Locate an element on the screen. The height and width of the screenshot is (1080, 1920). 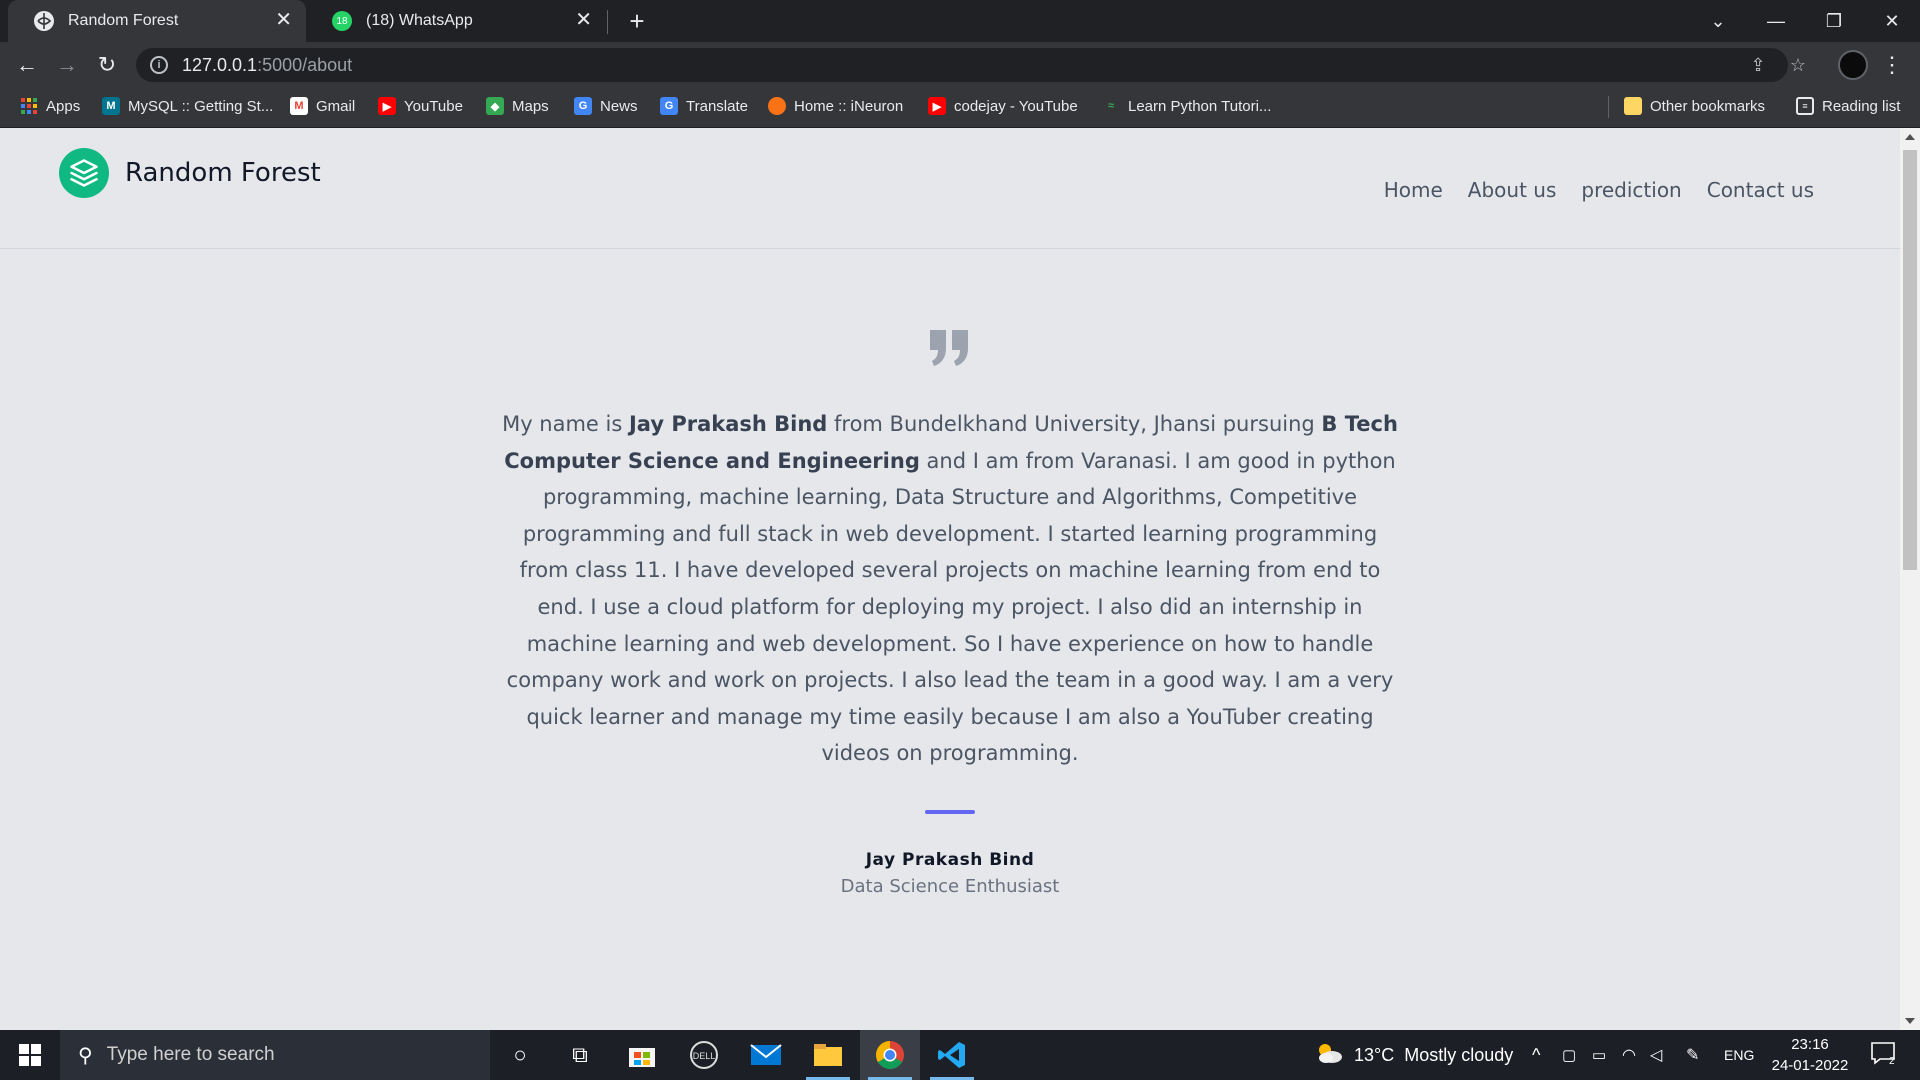
address-bar: i 127.0.0.1 :5000/about ⇪ ☆ is located at coordinates (971, 65).